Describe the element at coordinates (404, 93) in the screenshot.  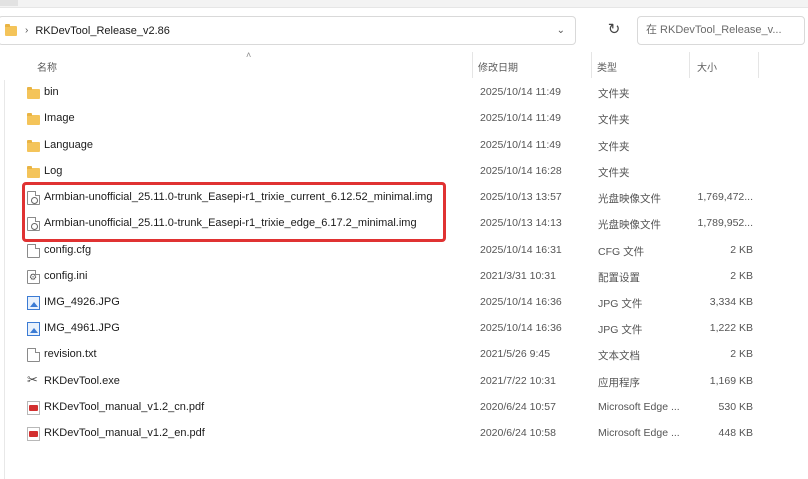
I see `file-row: bin 2025/10/14 11:49 文件夹` at that location.